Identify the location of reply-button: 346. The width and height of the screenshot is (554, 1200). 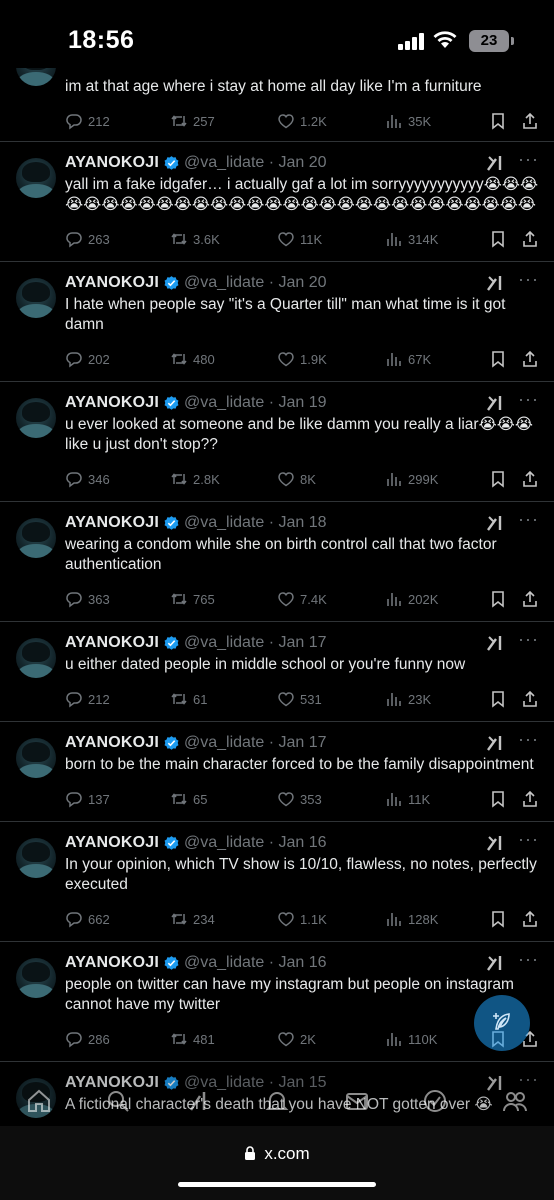
(87, 479).